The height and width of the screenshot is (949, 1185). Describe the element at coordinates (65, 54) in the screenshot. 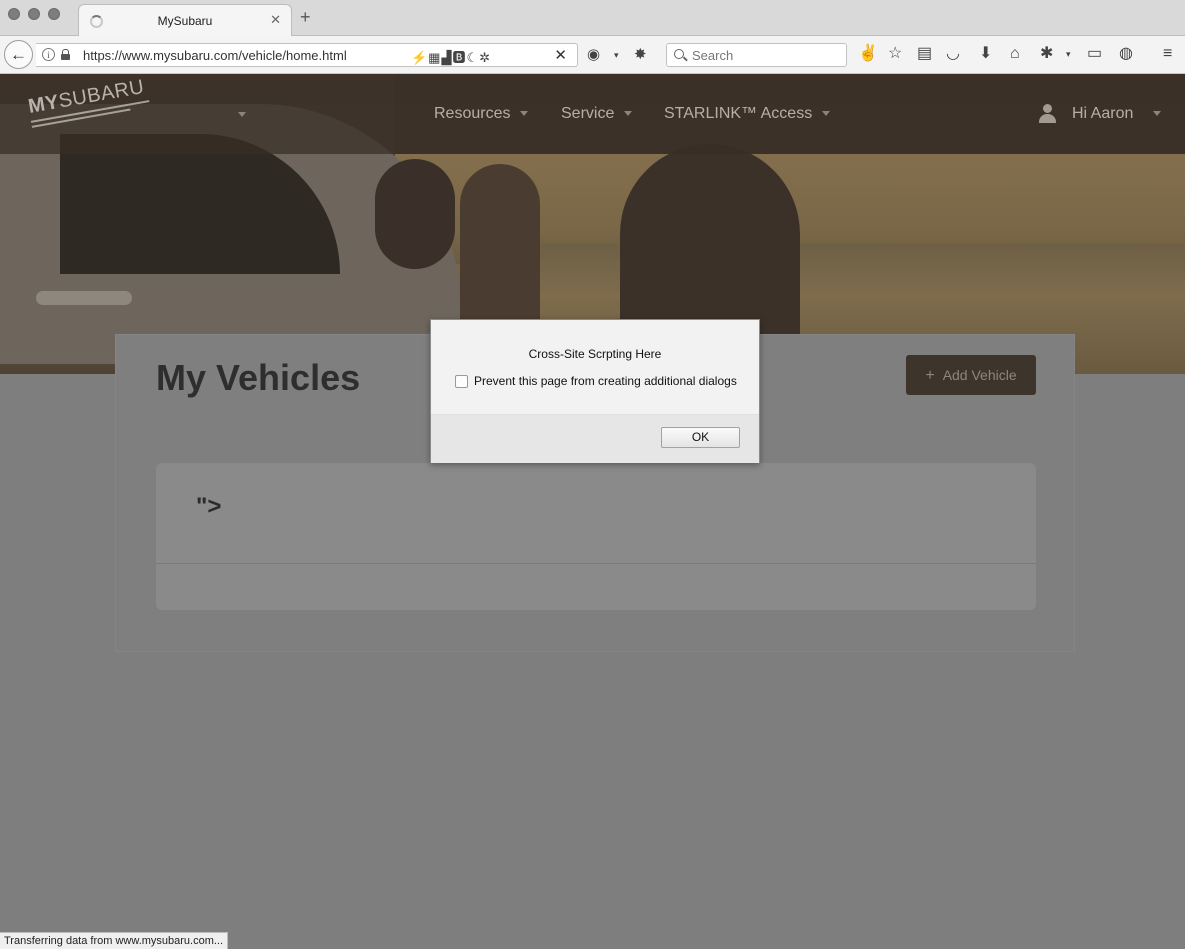

I see `lock-icon` at that location.